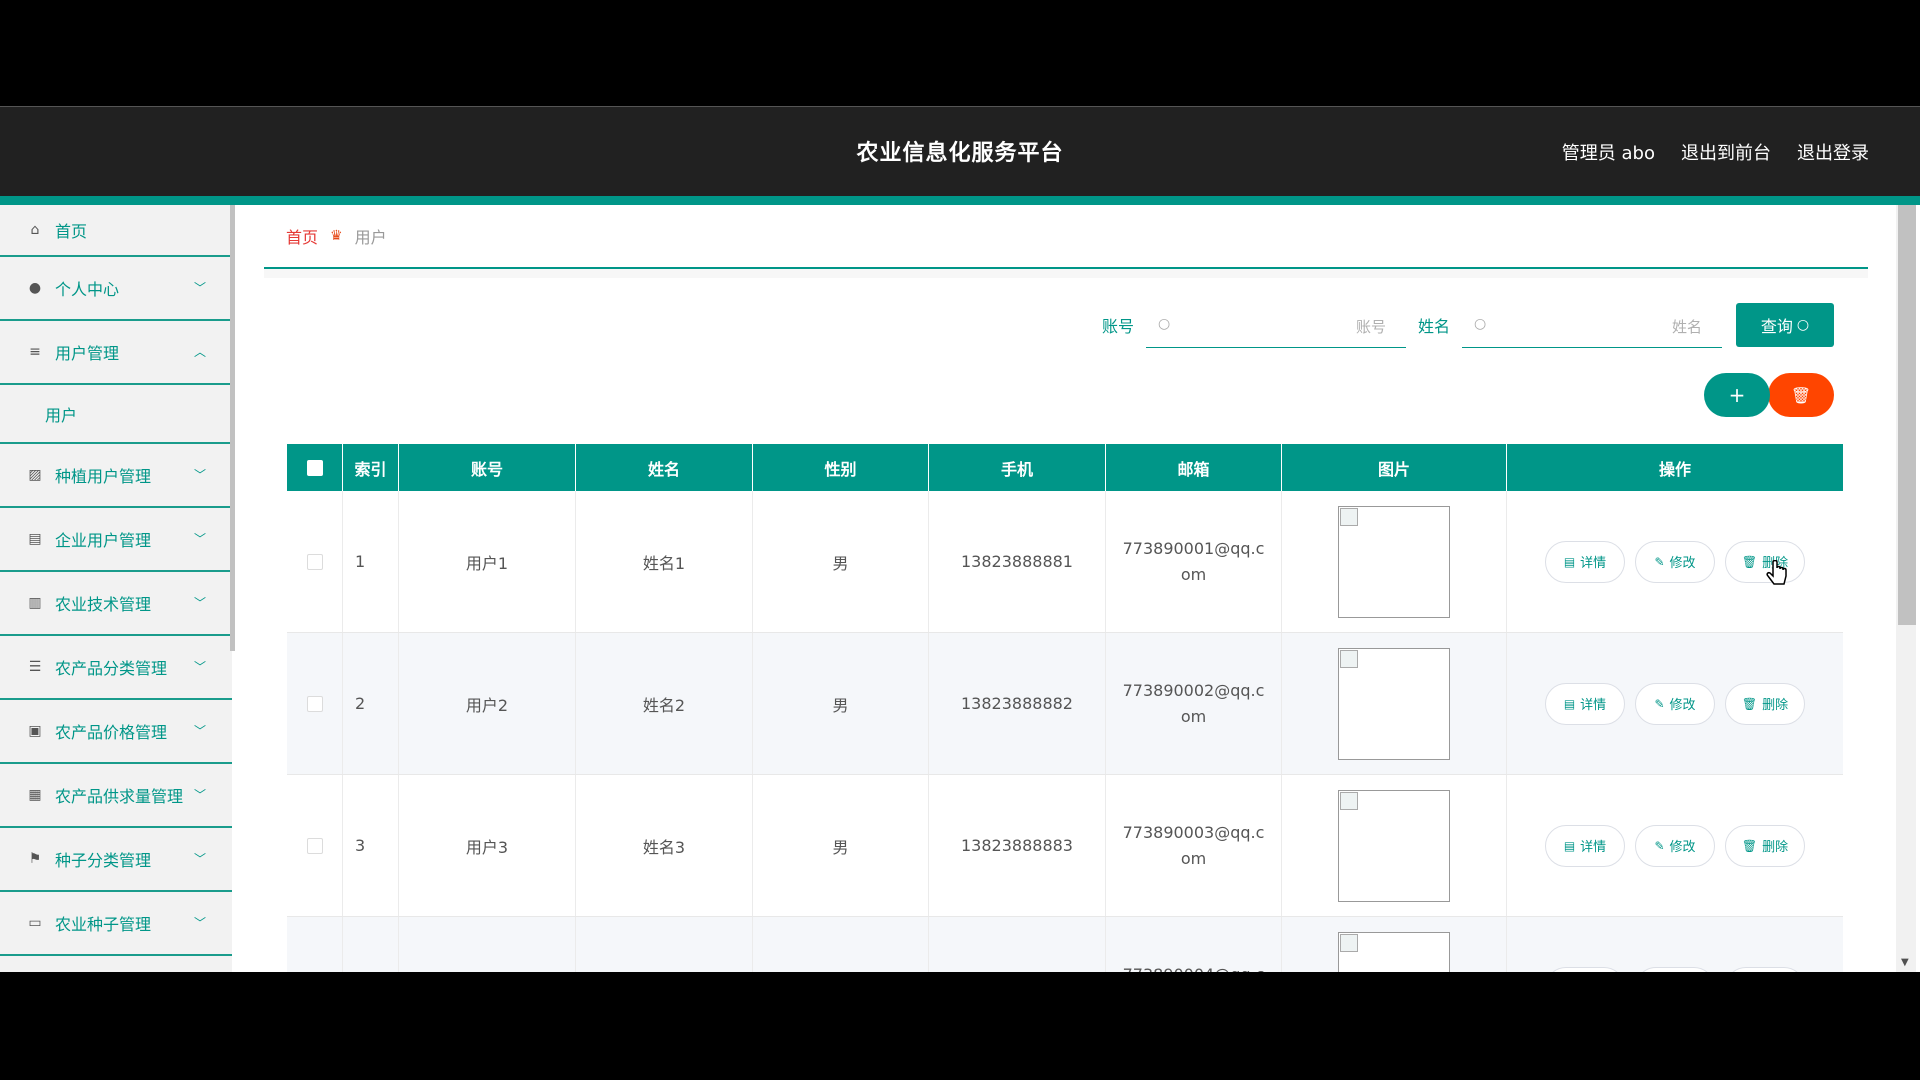  I want to click on cell-name: 姓名2, so click(664, 703).